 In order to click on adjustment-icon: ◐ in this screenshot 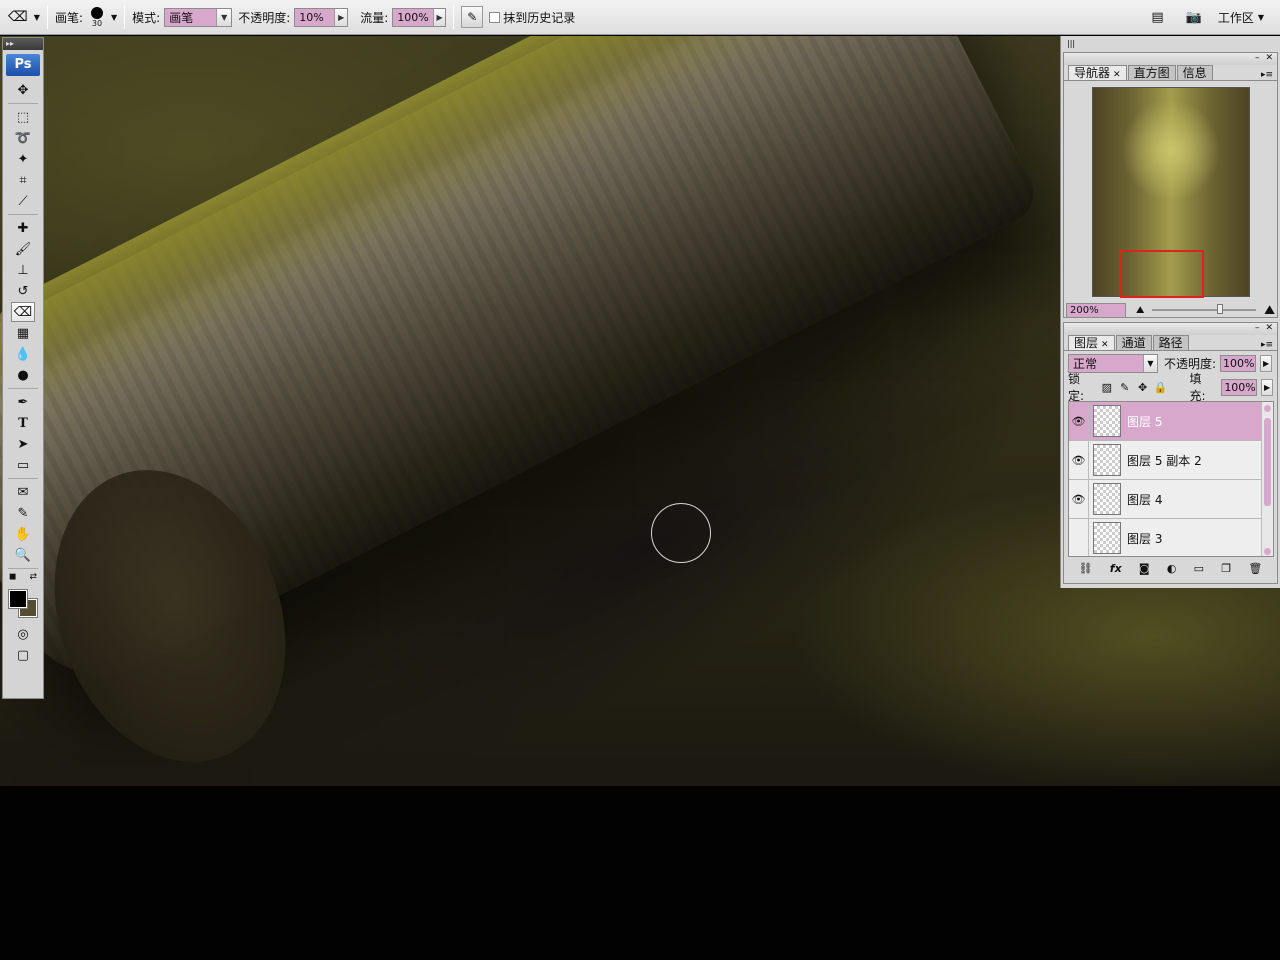, I will do `click(1172, 568)`.